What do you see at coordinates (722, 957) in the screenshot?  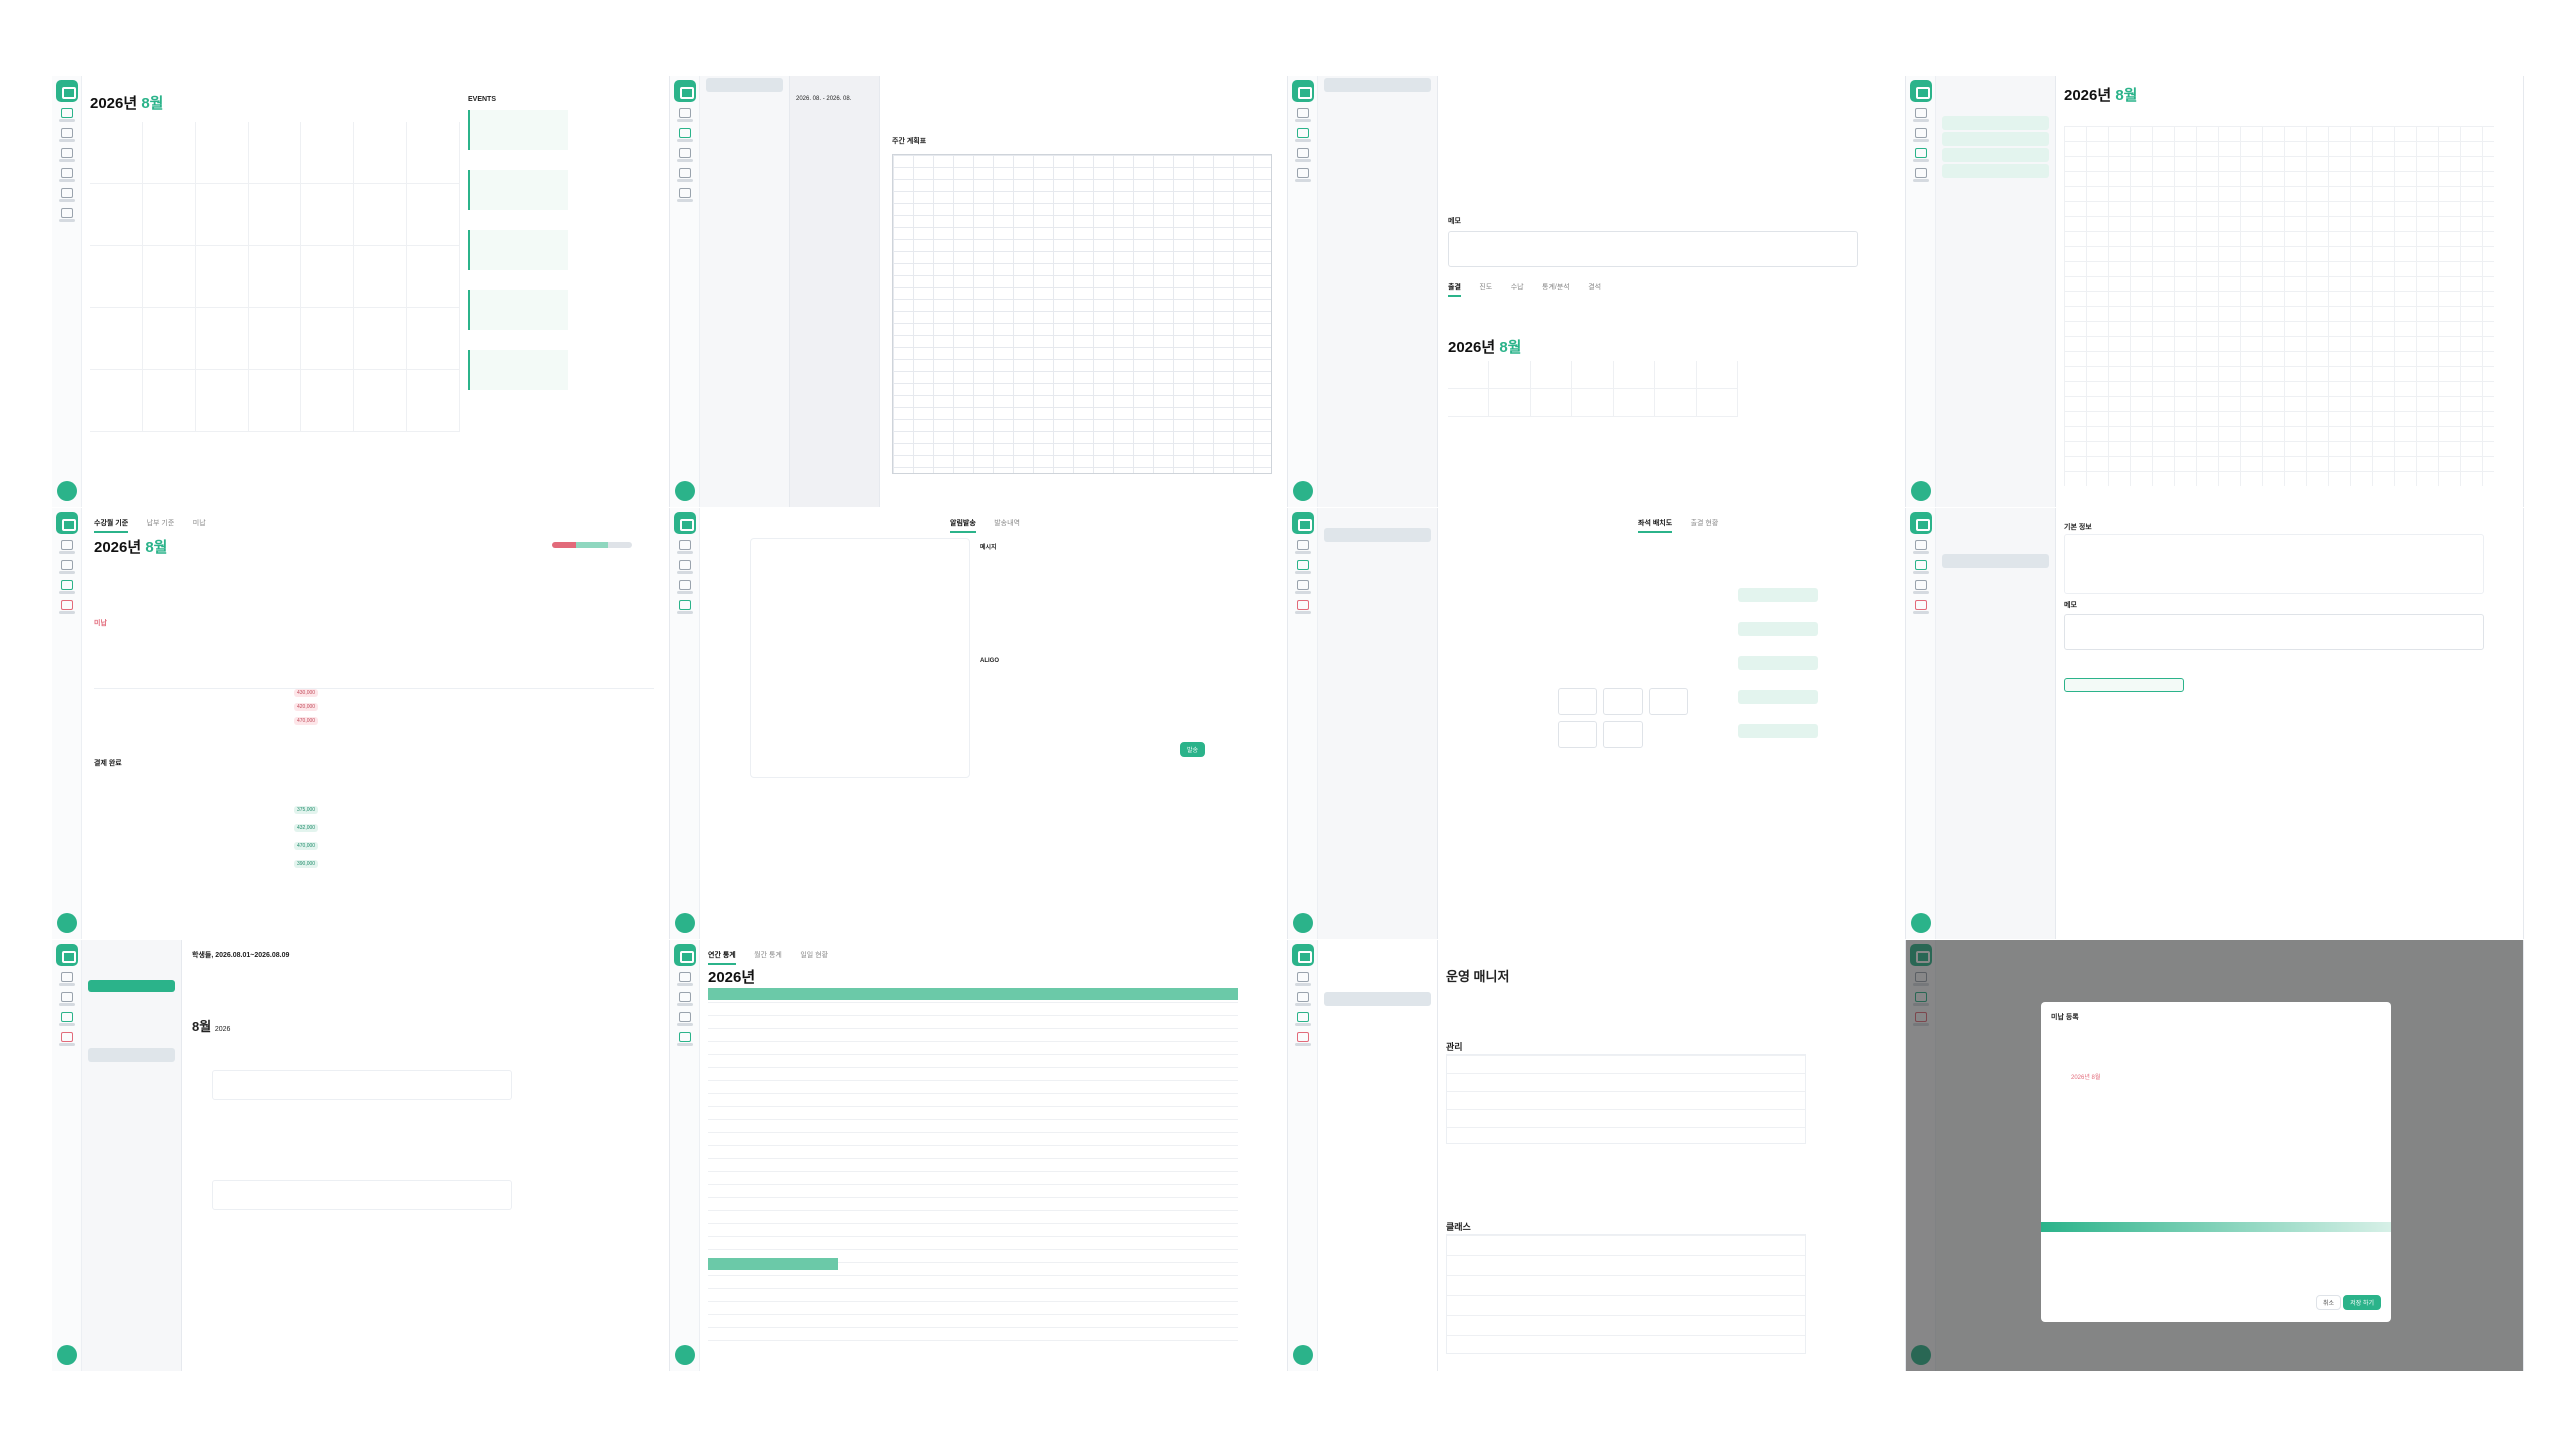 I see `tab-annual: 연간 통계` at bounding box center [722, 957].